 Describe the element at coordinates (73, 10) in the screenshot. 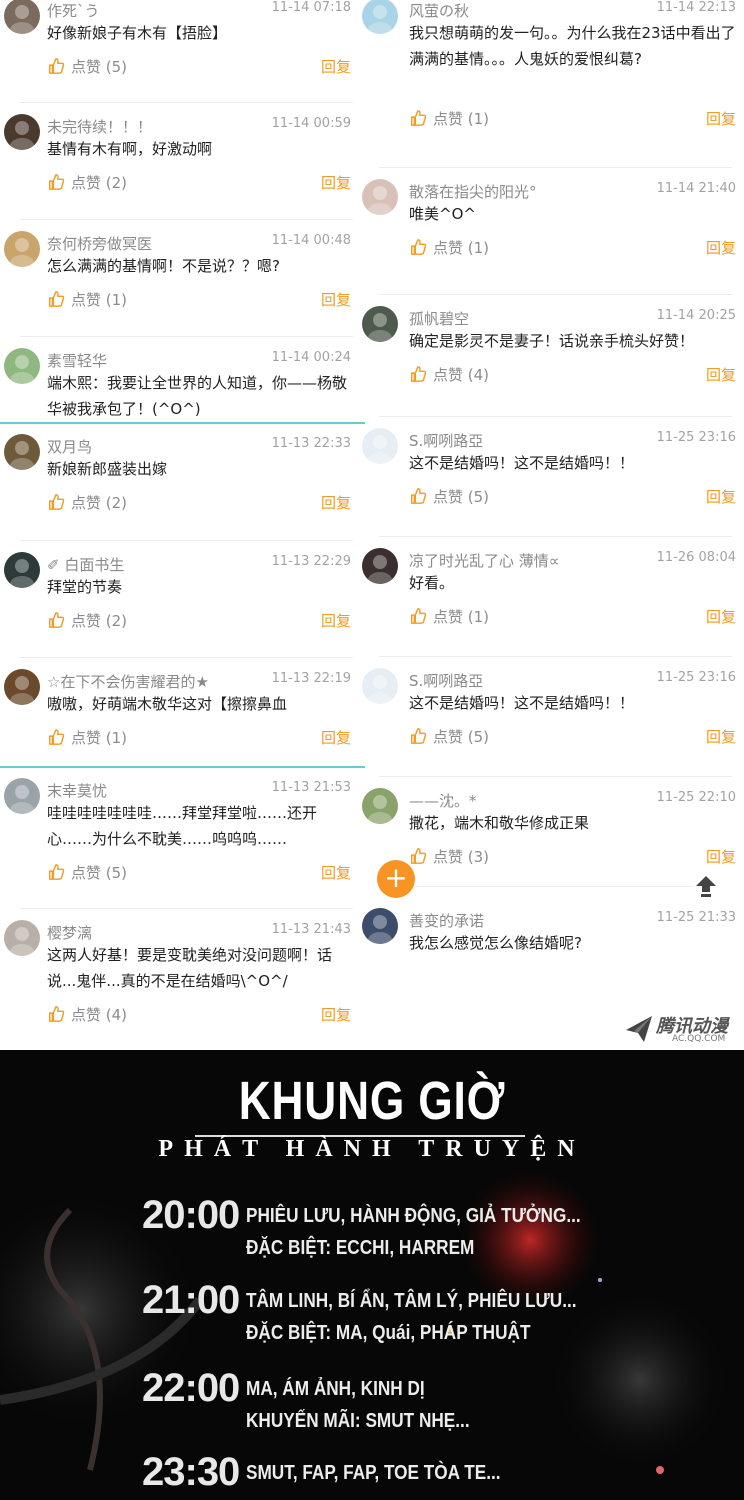

I see `commenter-name: 作死`う` at that location.